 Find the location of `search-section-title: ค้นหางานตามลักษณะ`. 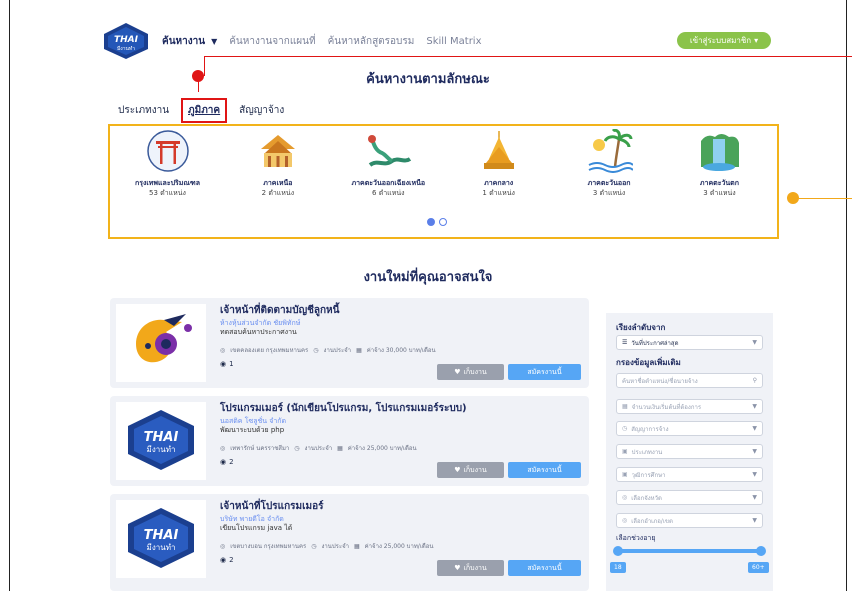

search-section-title: ค้นหางานตามลักษณะ is located at coordinates (428, 79).